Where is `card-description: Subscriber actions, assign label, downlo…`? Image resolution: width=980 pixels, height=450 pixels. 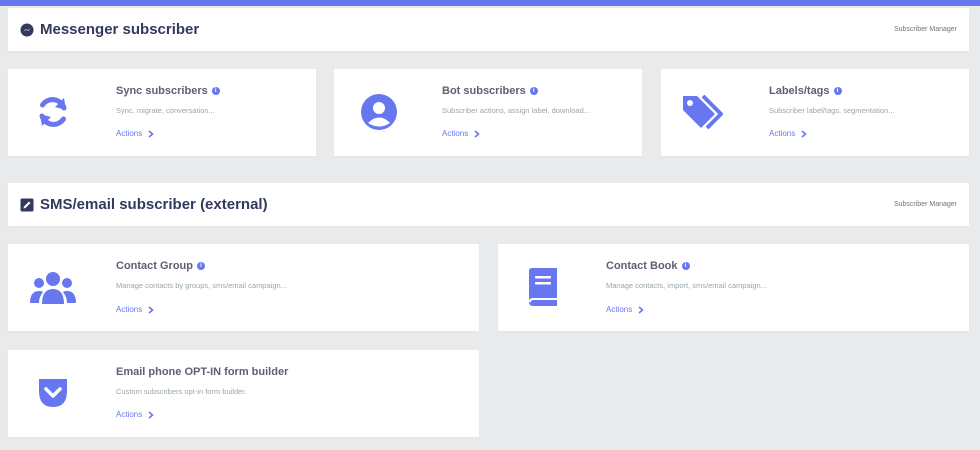
card-description: Subscriber actions, assign label, downlo… is located at coordinates (516, 110).